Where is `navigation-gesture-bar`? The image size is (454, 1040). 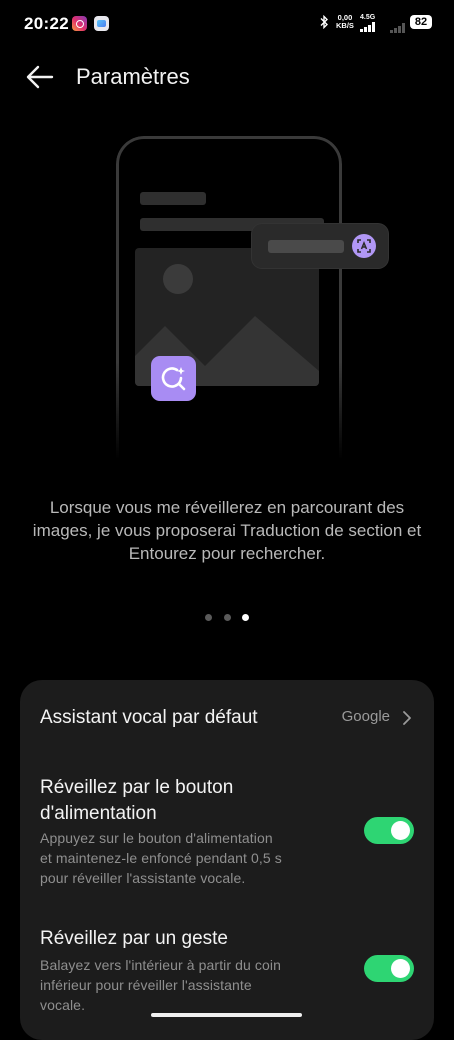
navigation-gesture-bar is located at coordinates (226, 1015).